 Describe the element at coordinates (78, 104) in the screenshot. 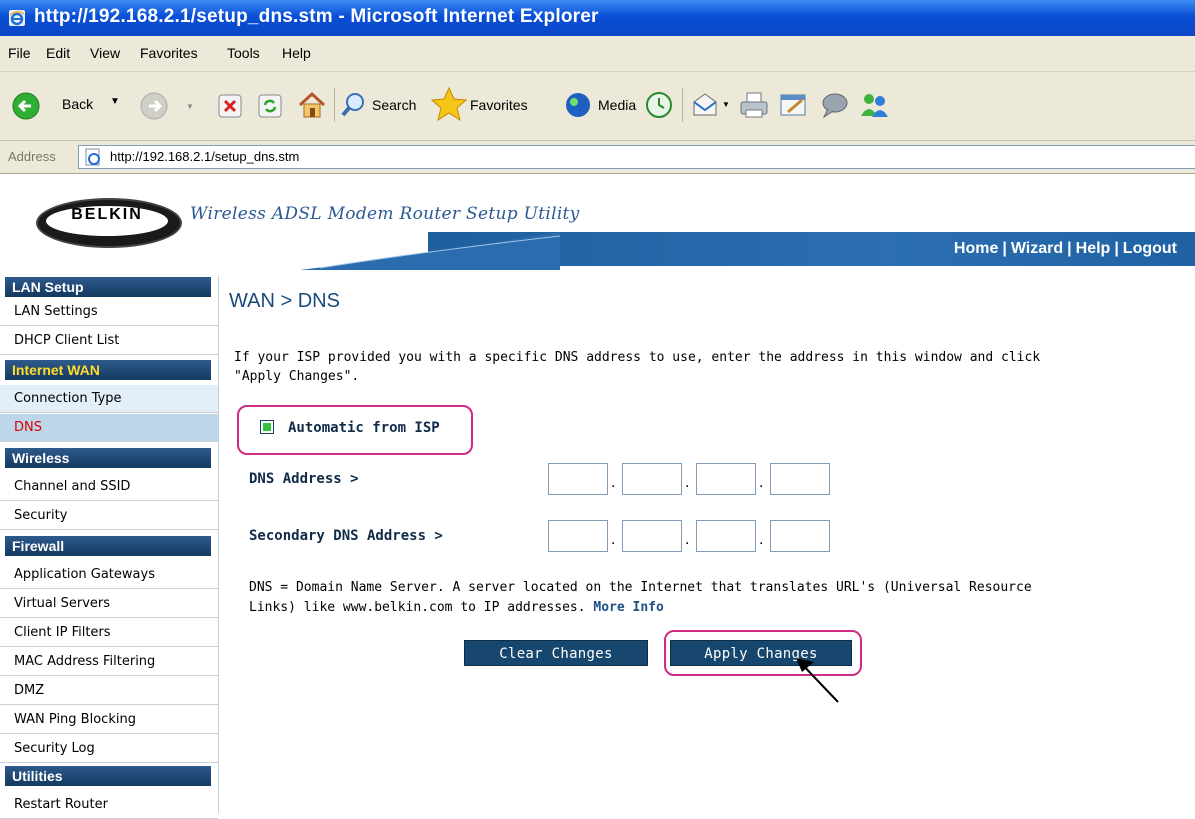

I see `back-label: Back` at that location.